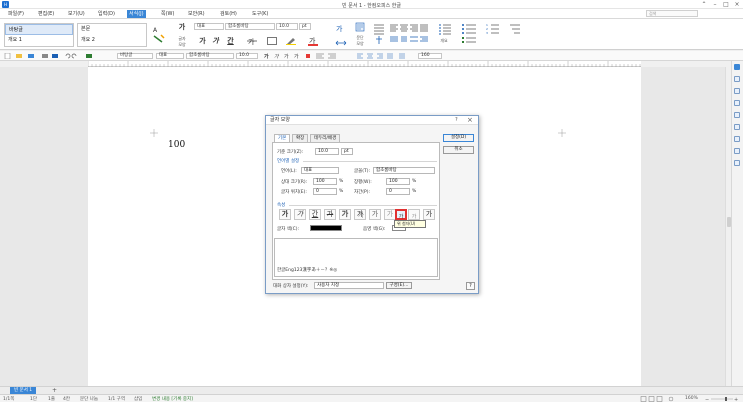 This screenshot has height=402, width=743. I want to click on font-lang-select: 대표, so click(209, 26).